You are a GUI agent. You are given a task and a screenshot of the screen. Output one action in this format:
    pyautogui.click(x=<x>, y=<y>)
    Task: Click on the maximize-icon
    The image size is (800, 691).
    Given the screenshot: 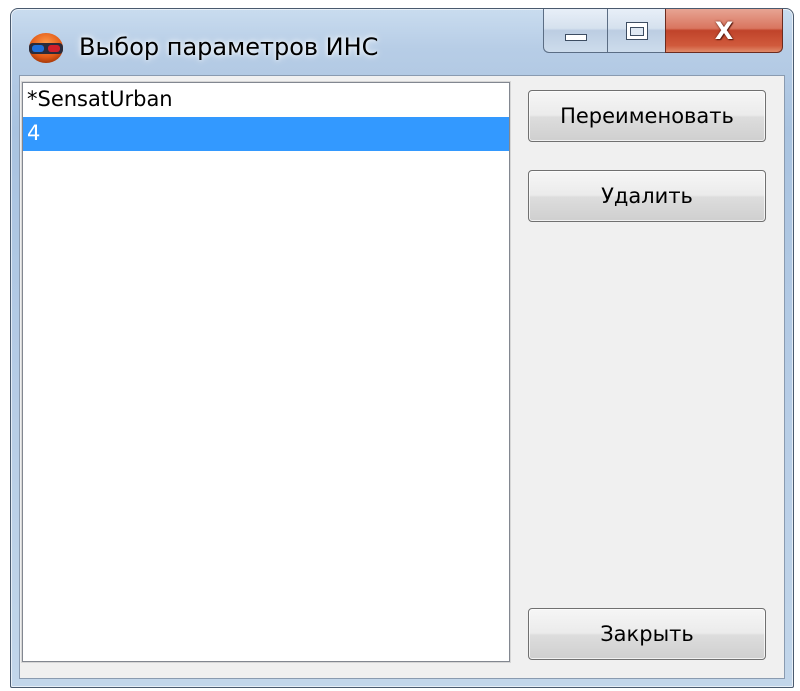 What is the action you would take?
    pyautogui.click(x=636, y=30)
    